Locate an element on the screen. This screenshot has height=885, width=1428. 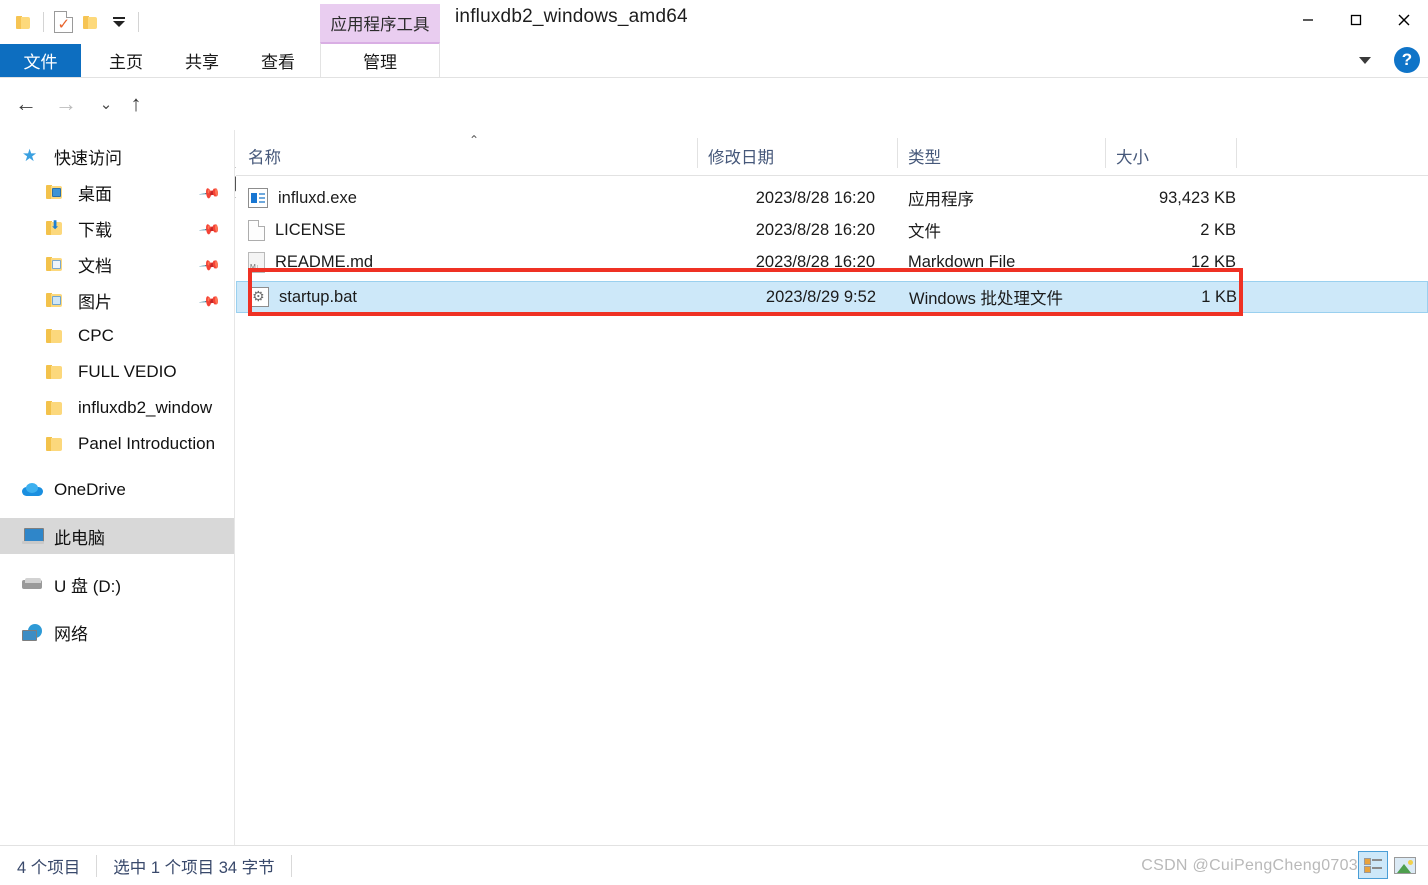
exe-file-icon is located at coordinates (258, 198).